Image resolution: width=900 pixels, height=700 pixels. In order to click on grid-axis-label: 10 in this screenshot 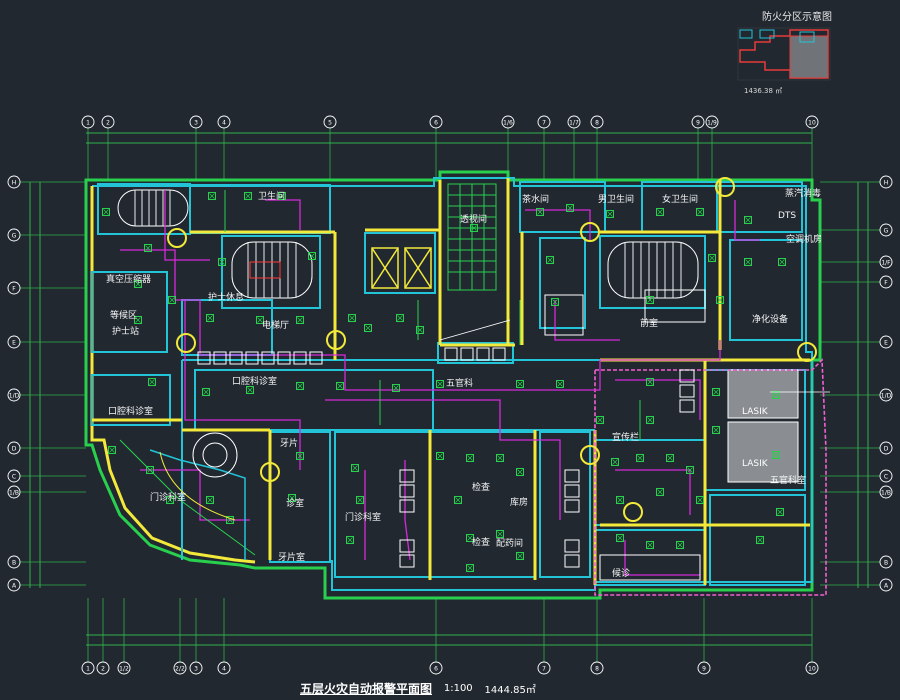, I will do `click(812, 669)`.